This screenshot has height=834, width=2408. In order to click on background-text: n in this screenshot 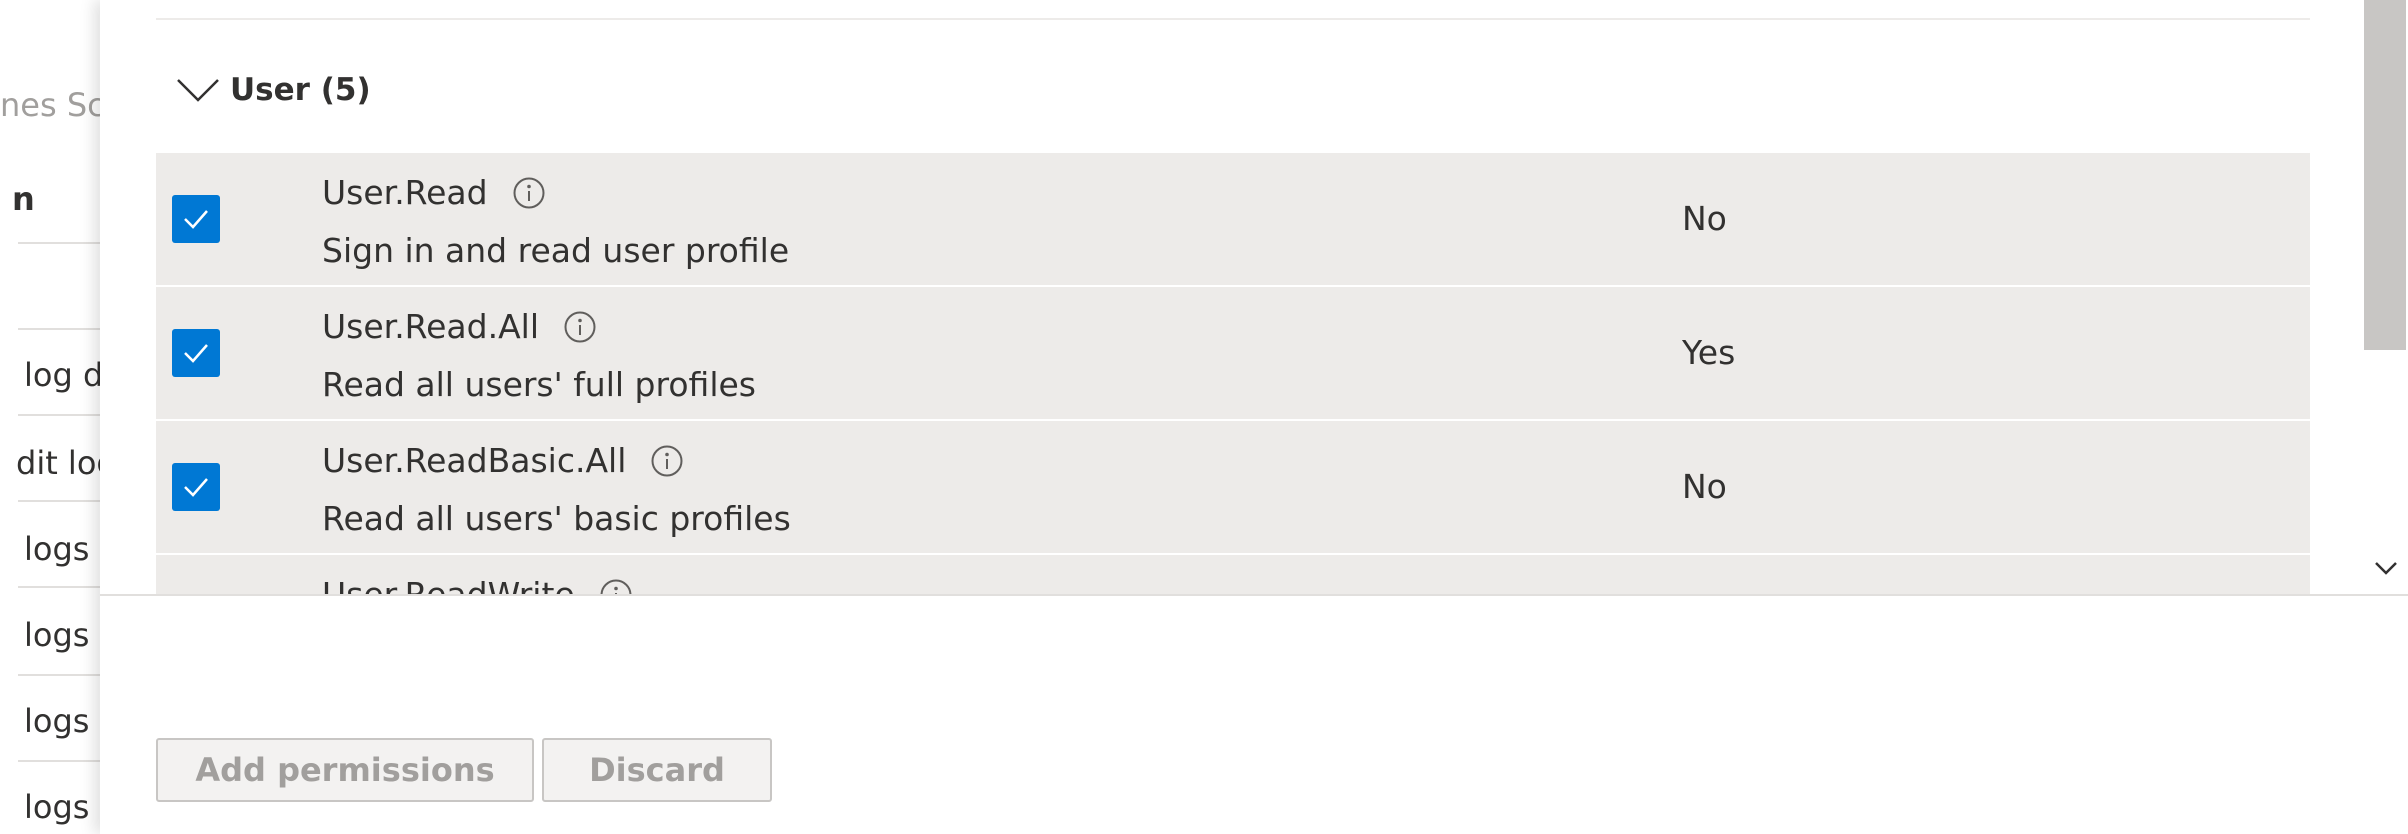, I will do `click(23, 199)`.